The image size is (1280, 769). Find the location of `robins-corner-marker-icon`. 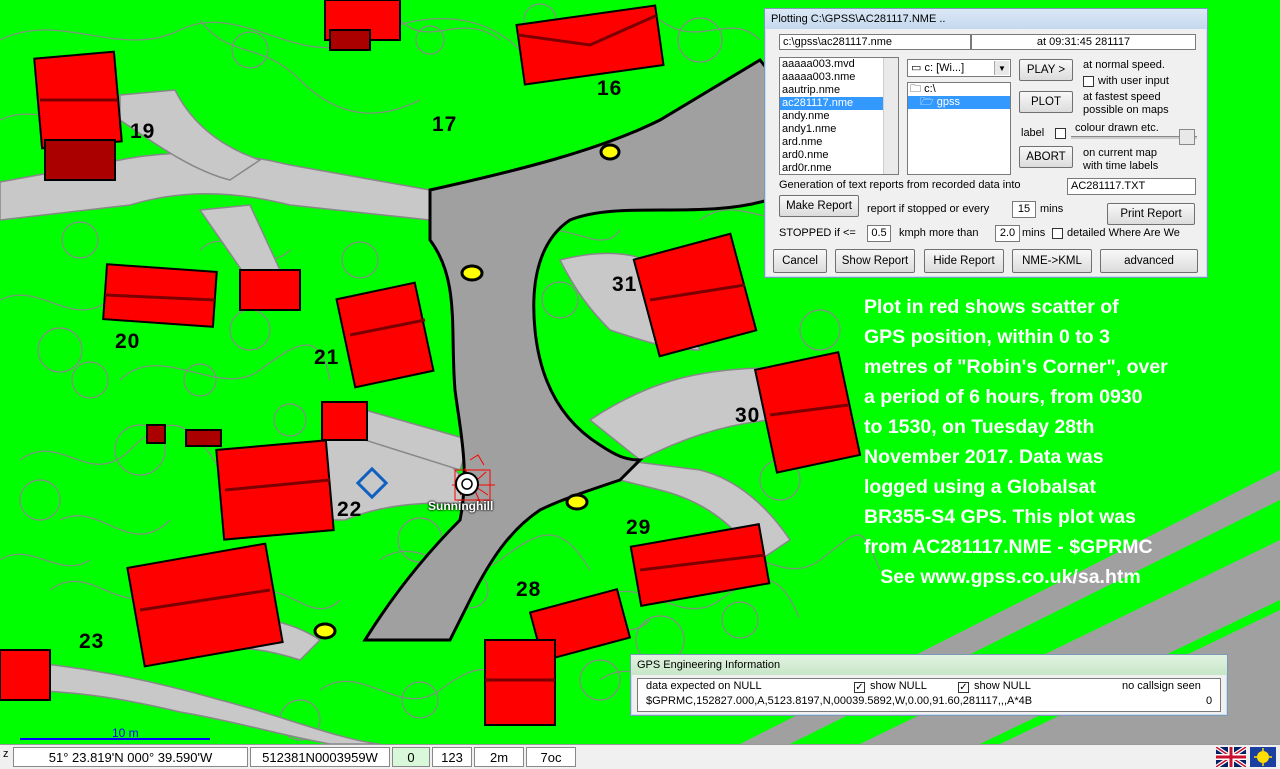

robins-corner-marker-icon is located at coordinates (467, 484).